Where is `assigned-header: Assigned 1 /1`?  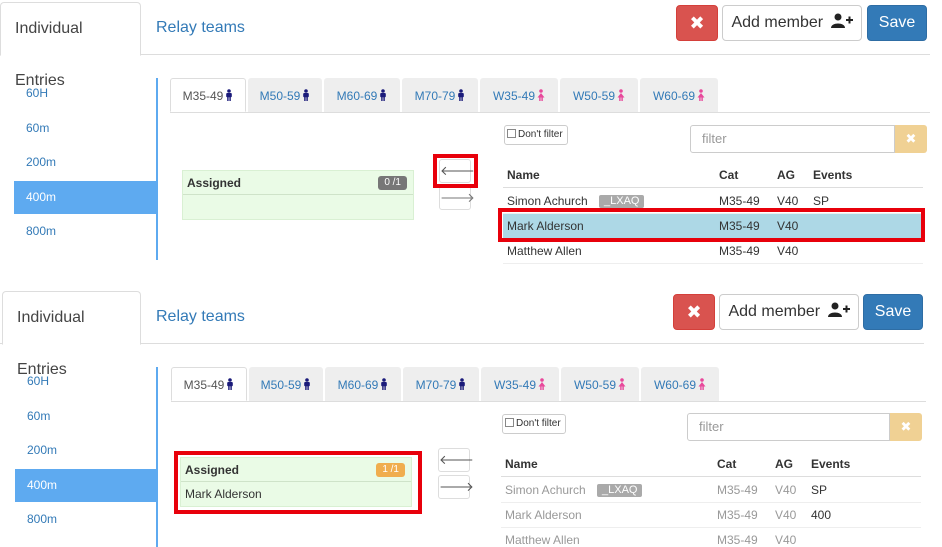 assigned-header: Assigned 1 /1 is located at coordinates (296, 470).